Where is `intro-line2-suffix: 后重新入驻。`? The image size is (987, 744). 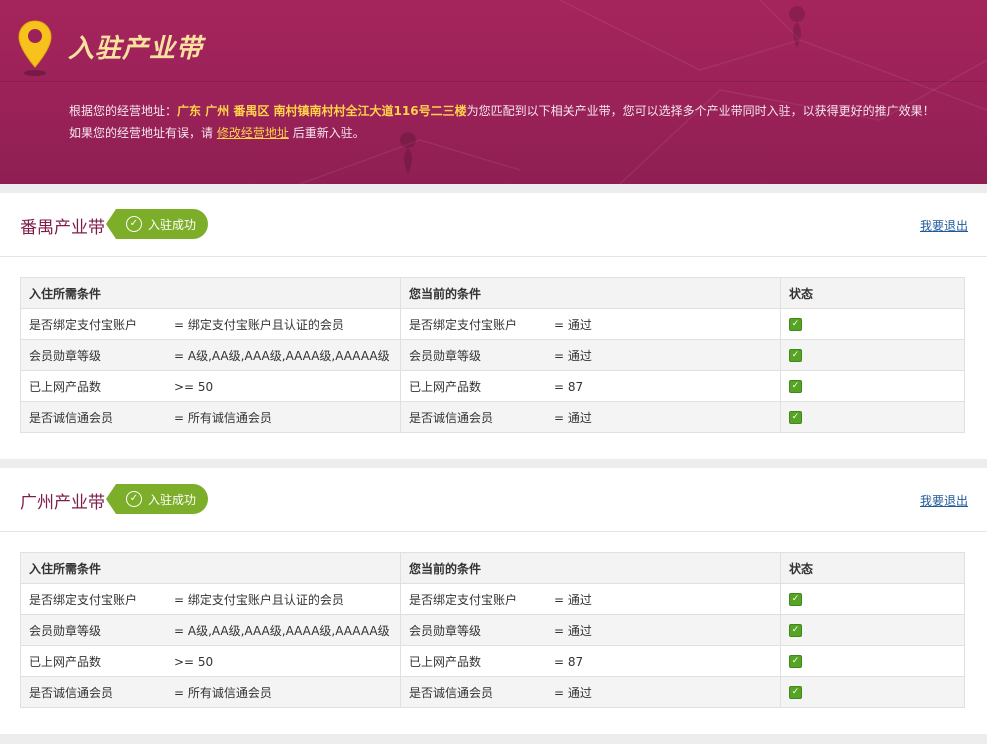 intro-line2-suffix: 后重新入驻。 is located at coordinates (328, 133).